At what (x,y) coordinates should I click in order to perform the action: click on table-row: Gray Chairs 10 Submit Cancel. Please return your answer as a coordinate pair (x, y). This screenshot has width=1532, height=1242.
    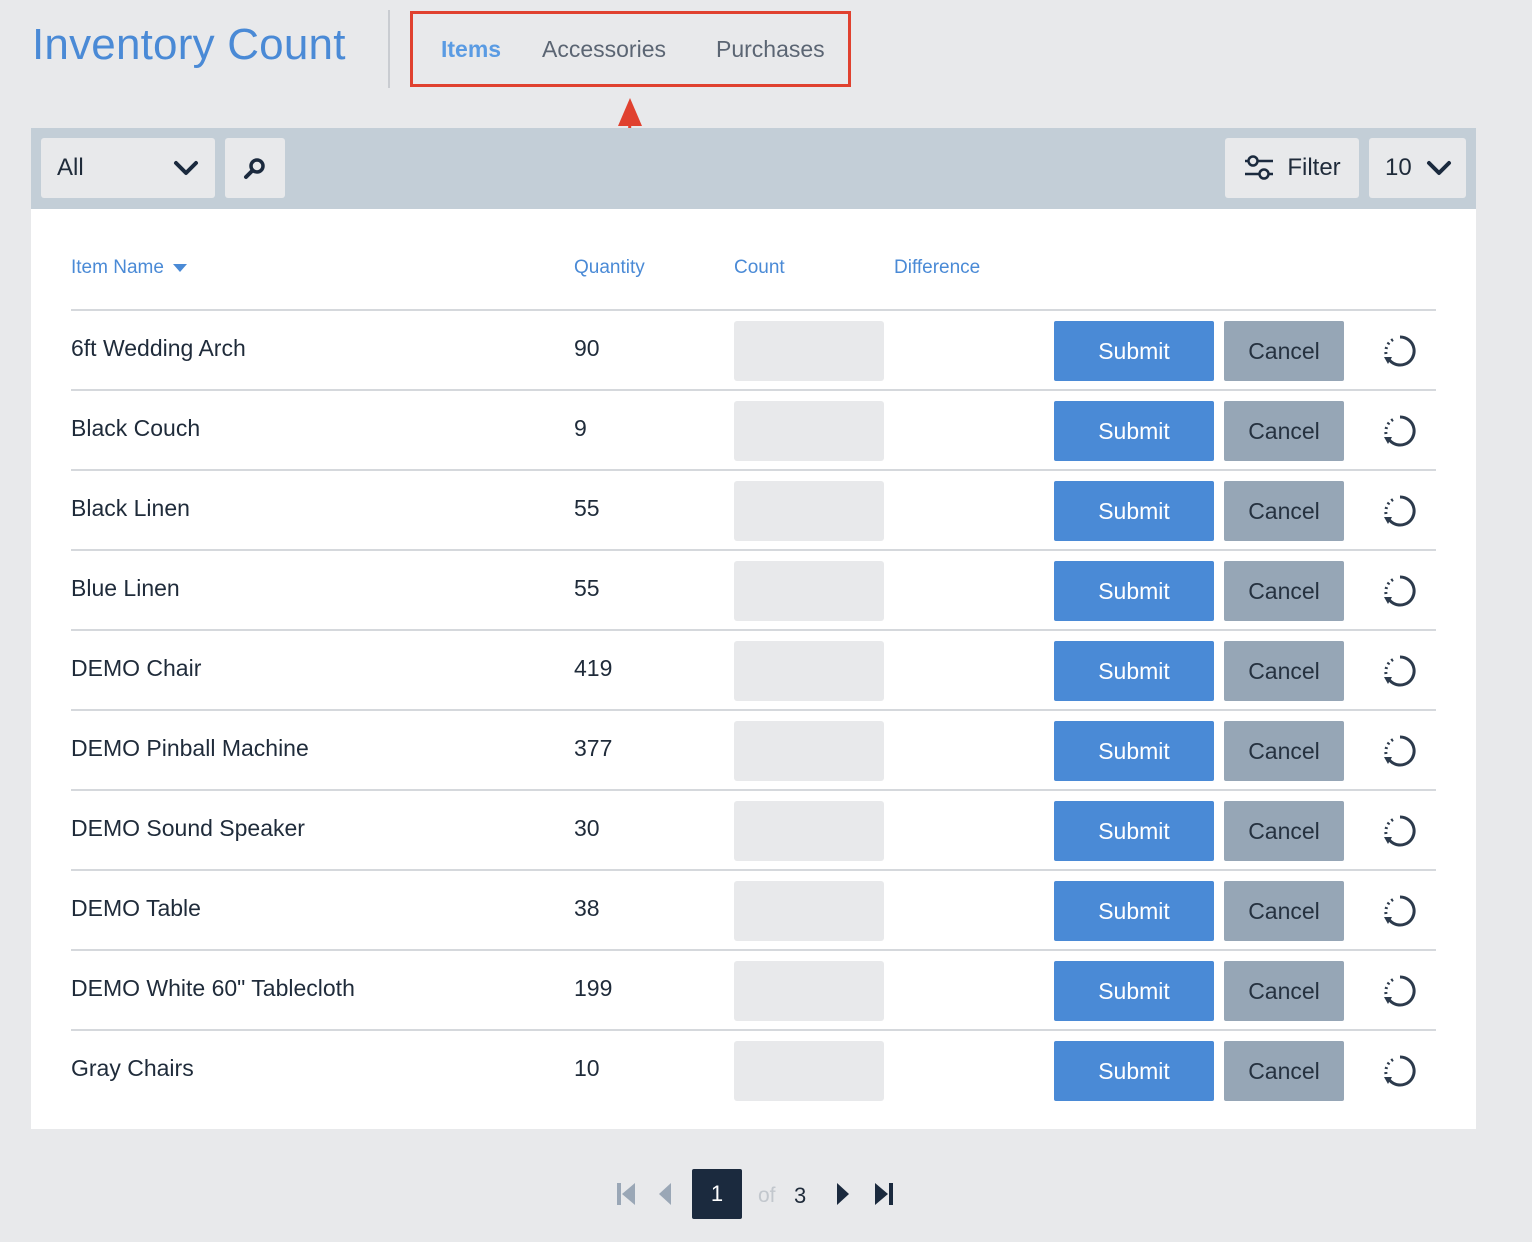
    Looking at the image, I should click on (753, 1071).